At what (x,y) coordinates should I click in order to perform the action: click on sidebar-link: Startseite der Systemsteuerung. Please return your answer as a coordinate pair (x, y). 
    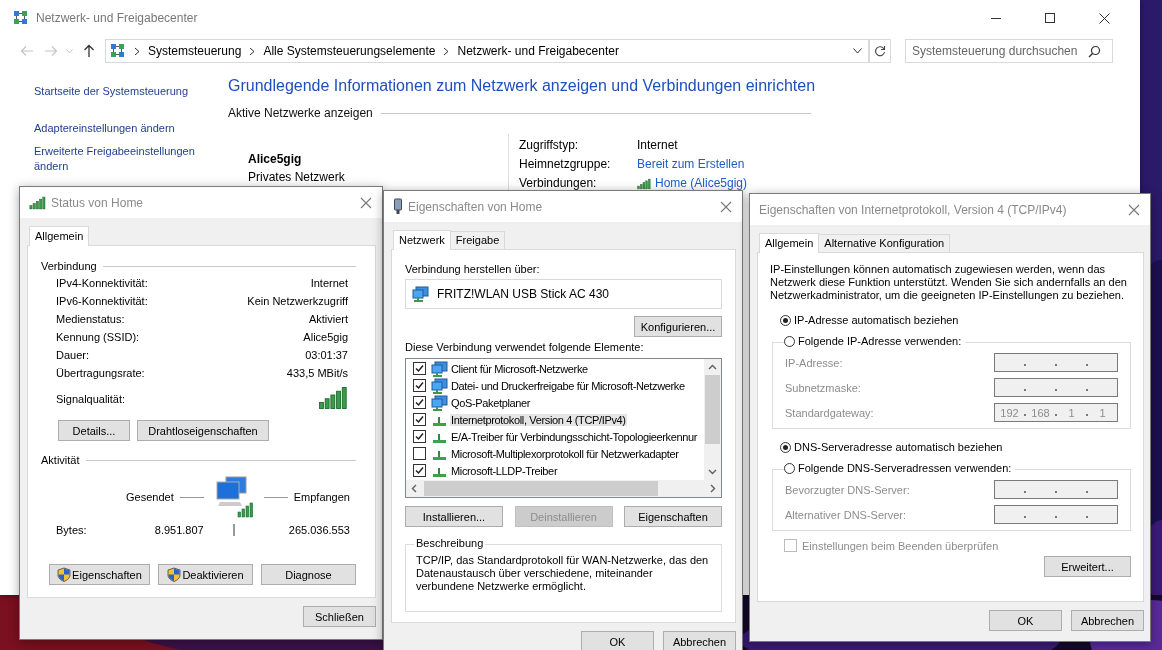
    Looking at the image, I should click on (118, 91).